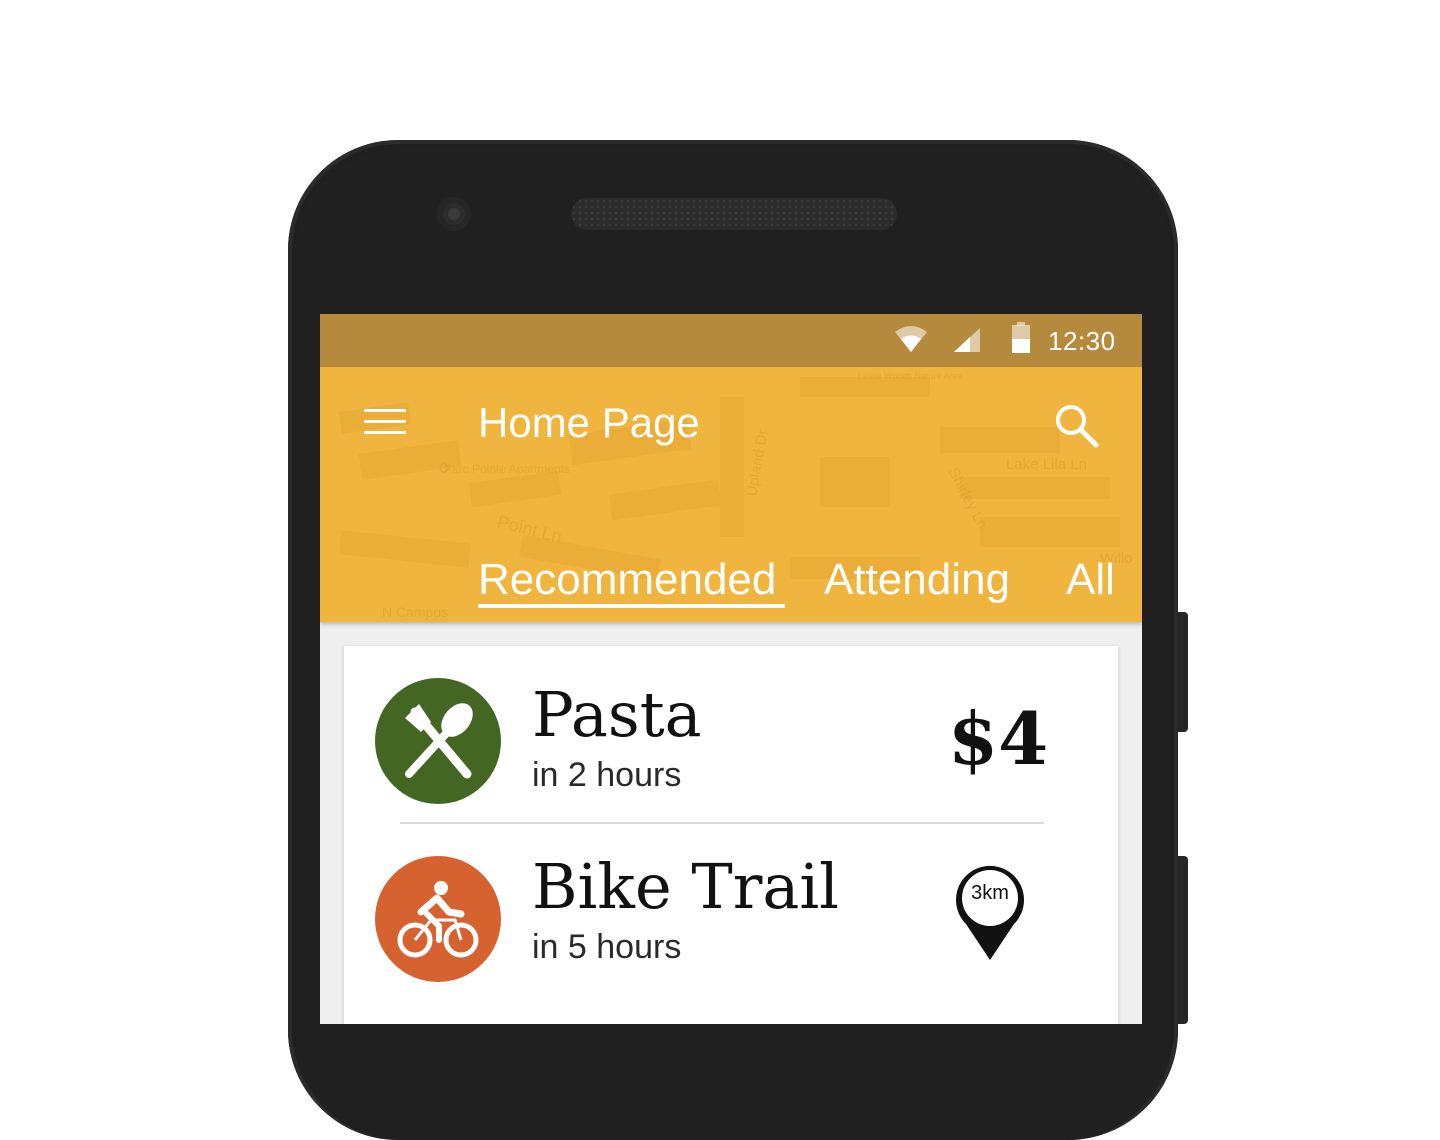 The width and height of the screenshot is (1440, 1140). I want to click on wifi-icon, so click(911, 339).